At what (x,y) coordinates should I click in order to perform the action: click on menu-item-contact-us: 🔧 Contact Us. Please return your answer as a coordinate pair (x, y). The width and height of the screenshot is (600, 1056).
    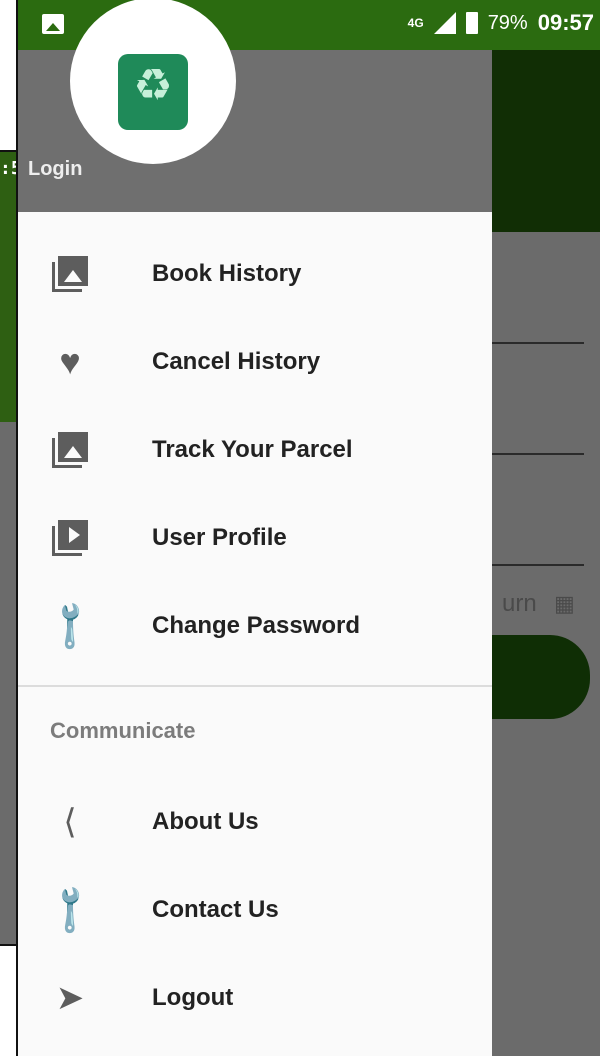
    Looking at the image, I should click on (255, 910).